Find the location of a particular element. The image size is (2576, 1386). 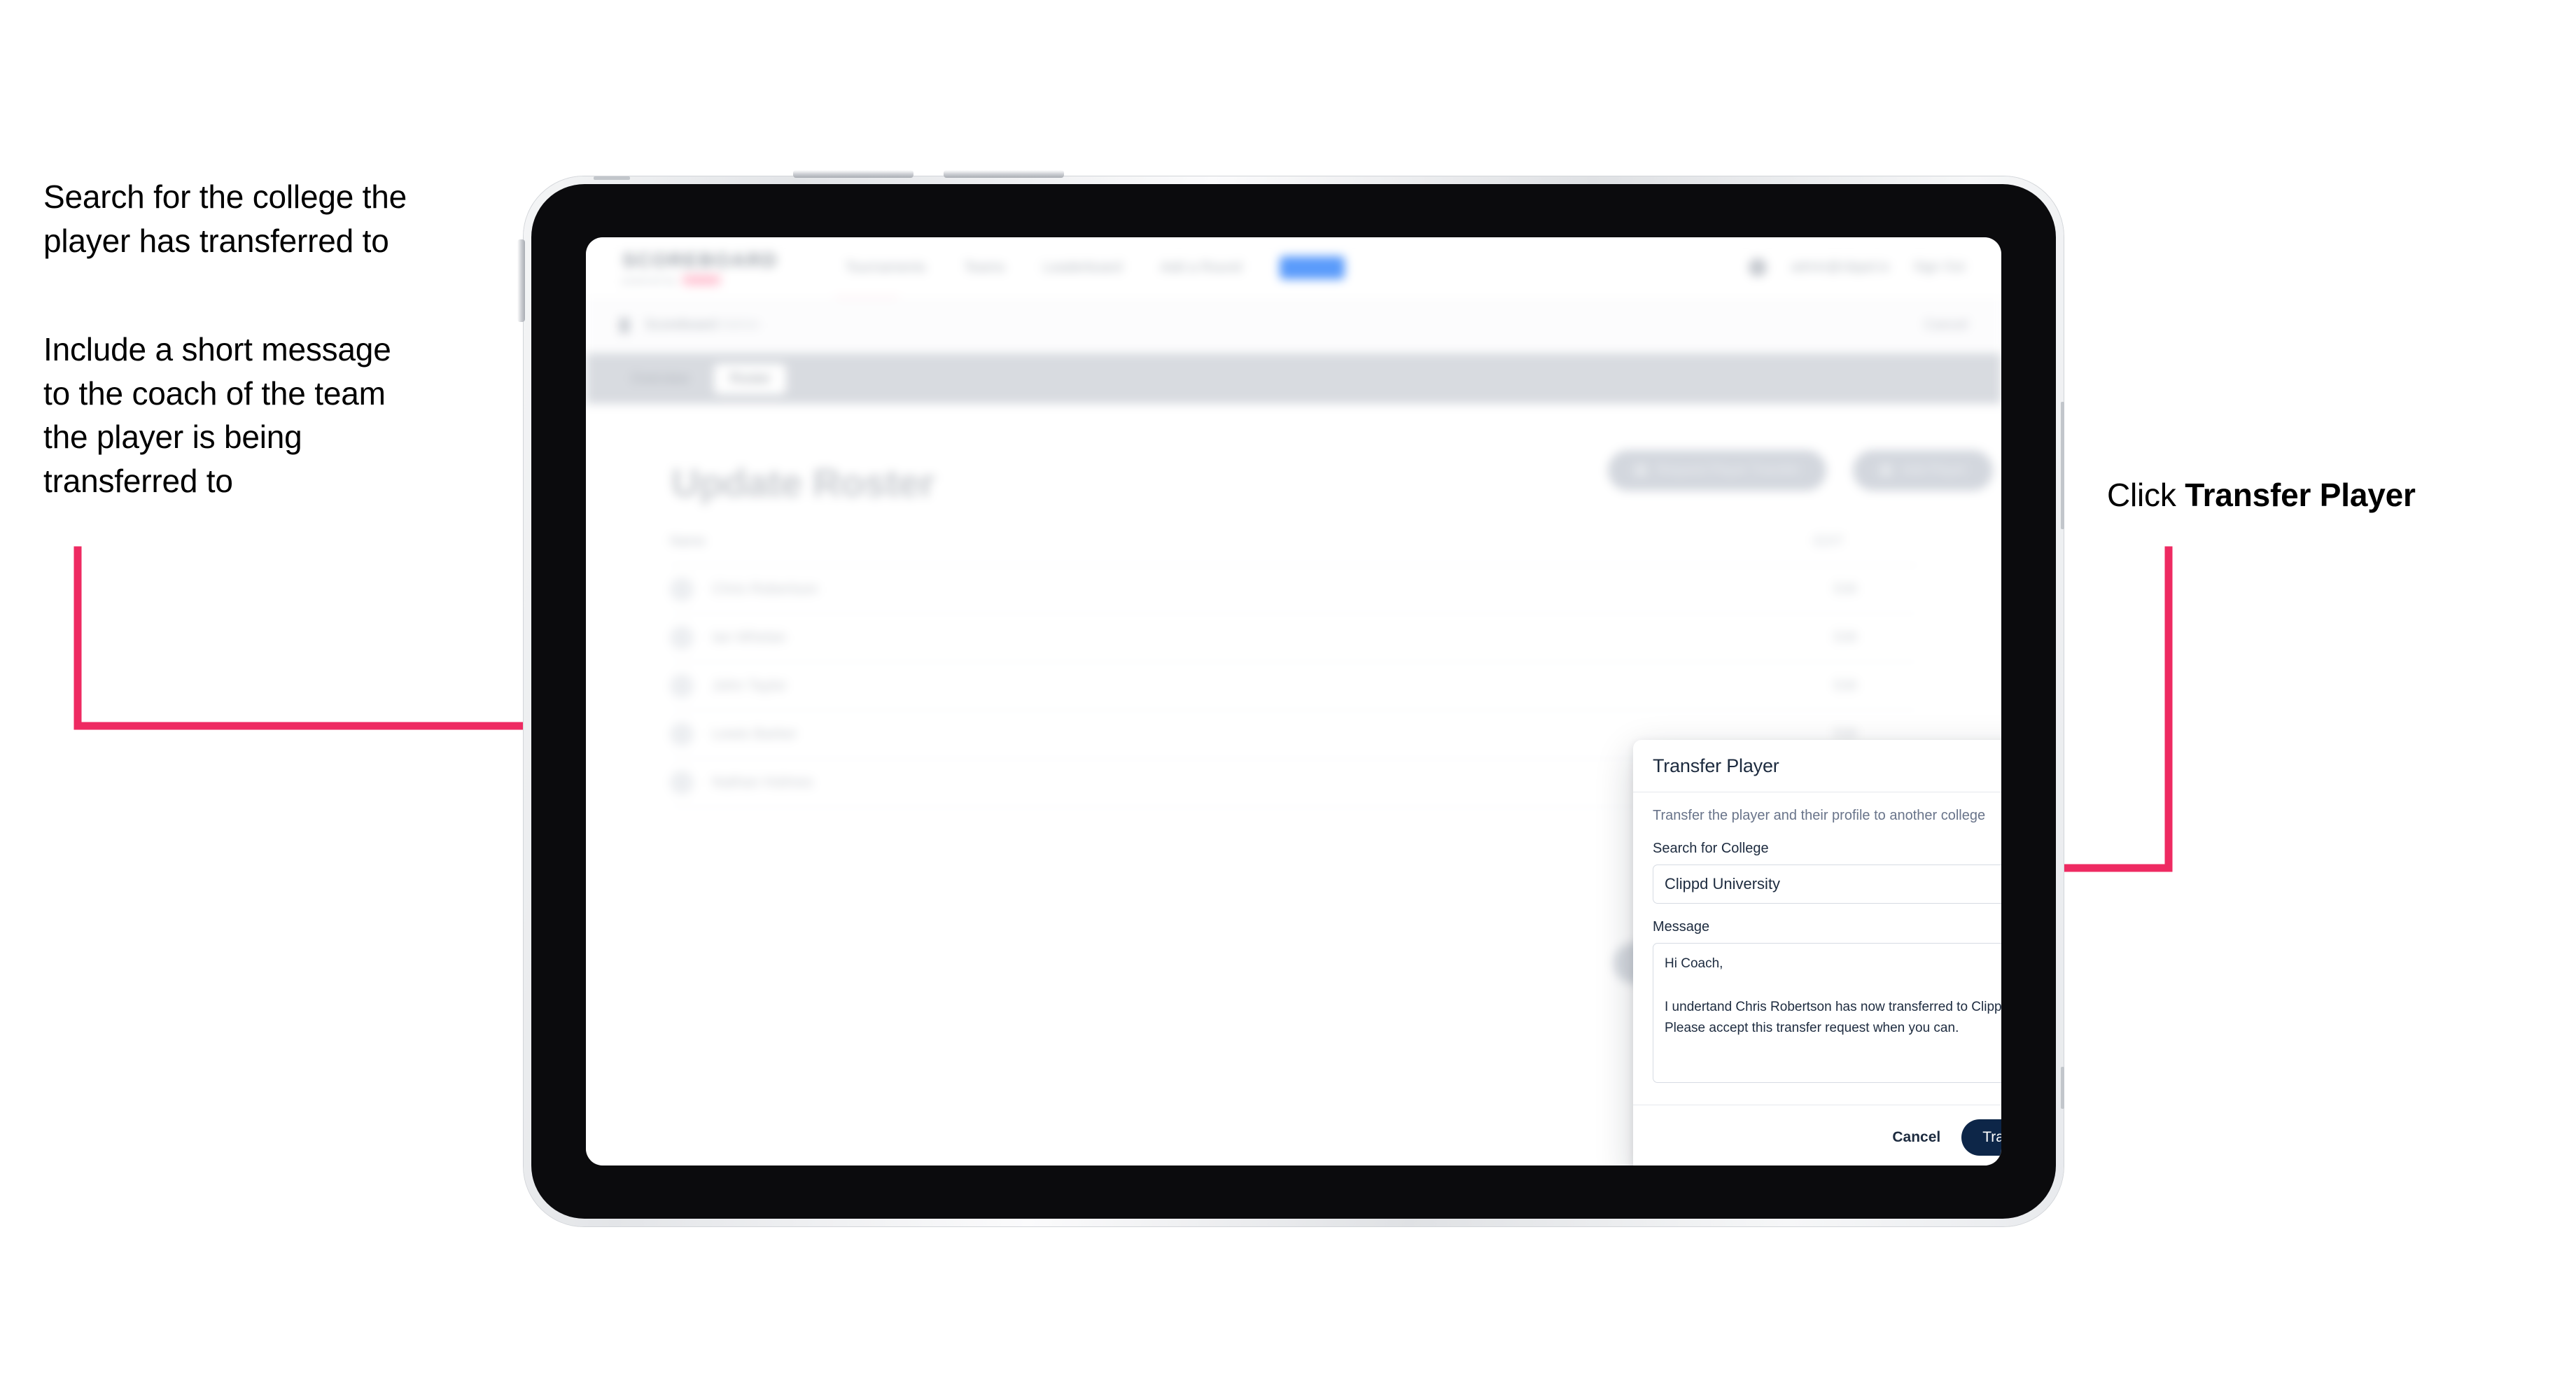

nav-item-add-a-round: Add a Round is located at coordinates (1201, 268).